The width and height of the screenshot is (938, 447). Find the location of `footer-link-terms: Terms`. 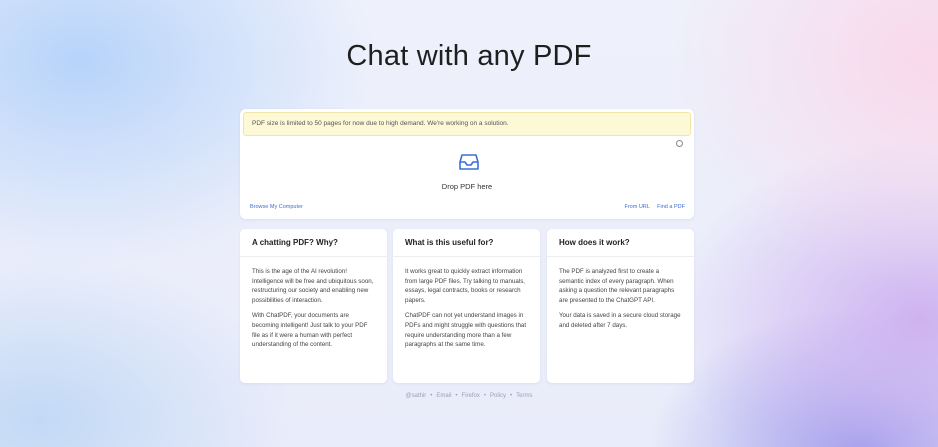

footer-link-terms: Terms is located at coordinates (524, 396).